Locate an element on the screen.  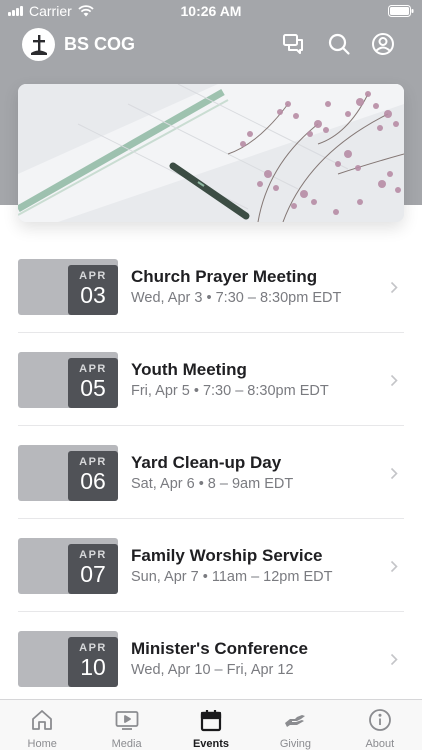
tab-home: Home is located at coordinates (42, 725).